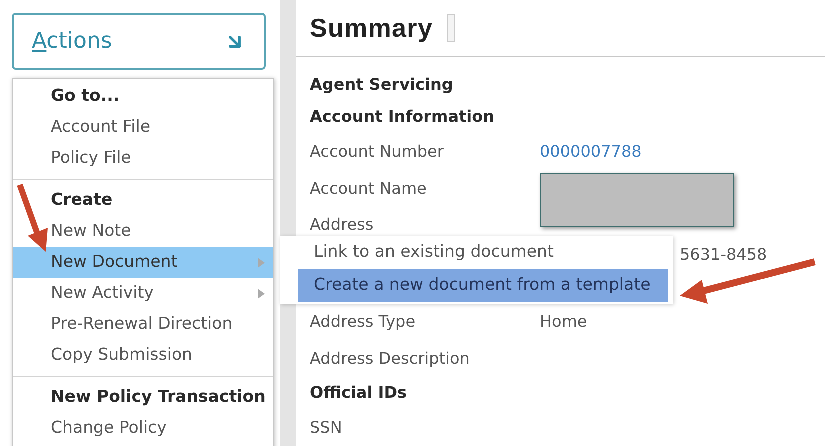 Image resolution: width=825 pixels, height=446 pixels. I want to click on menu-item: Pre-Renewal Direction, so click(143, 324).